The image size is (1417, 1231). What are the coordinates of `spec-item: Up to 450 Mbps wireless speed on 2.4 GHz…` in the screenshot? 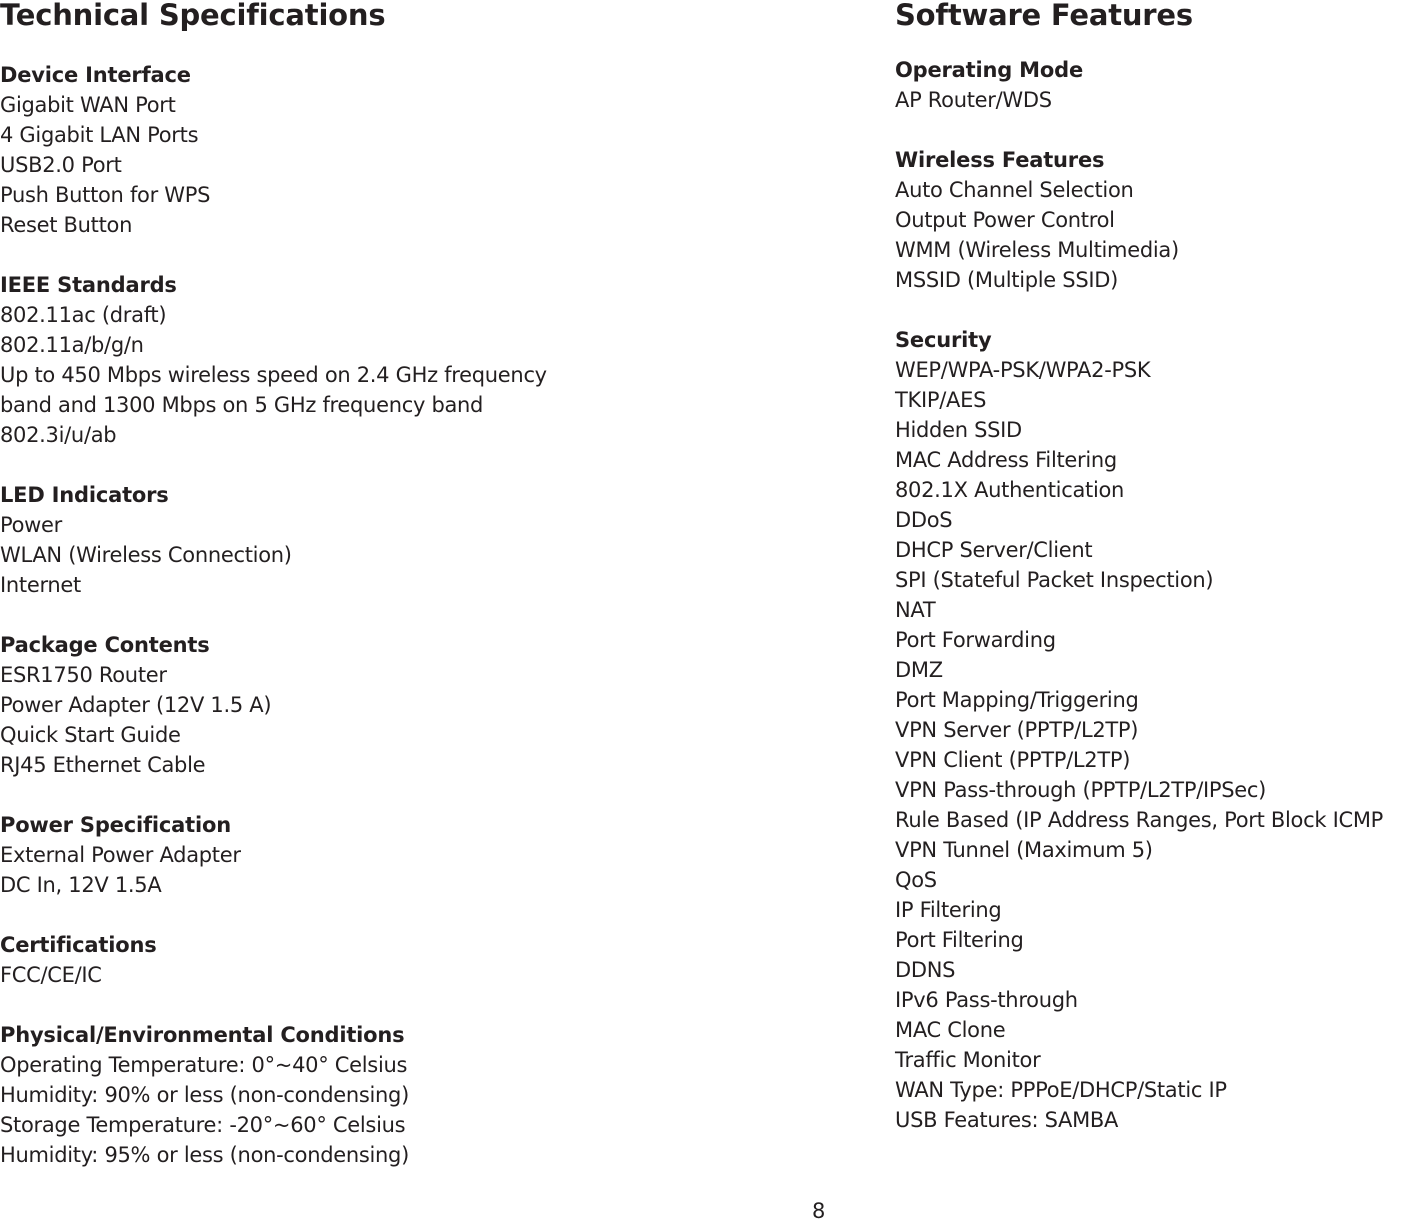 It's located at (273, 375).